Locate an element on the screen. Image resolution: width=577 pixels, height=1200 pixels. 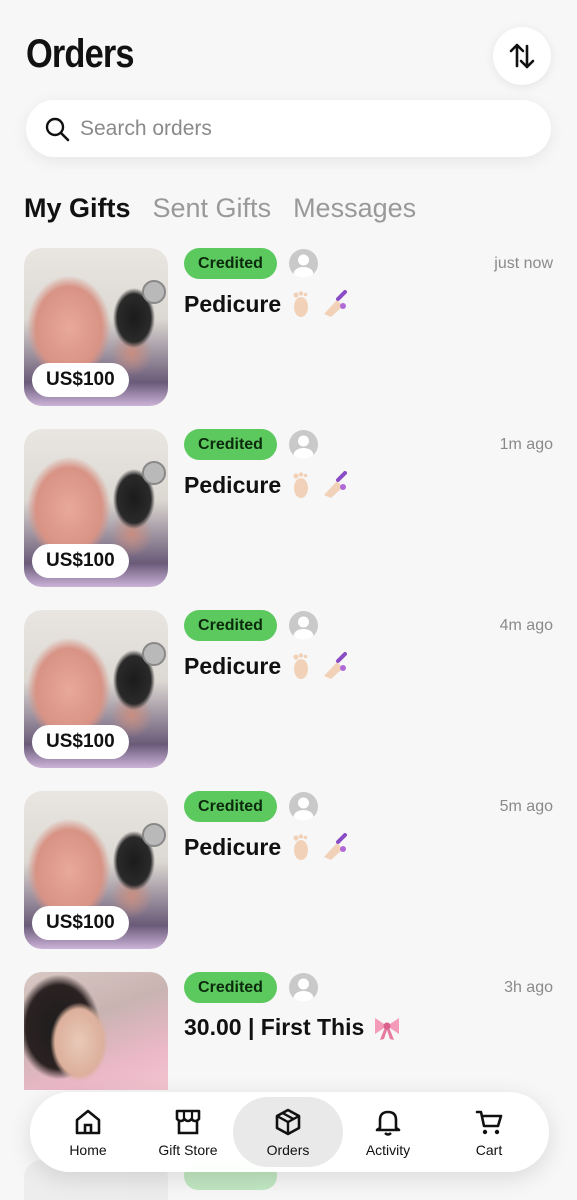
box-icon is located at coordinates (288, 1121).